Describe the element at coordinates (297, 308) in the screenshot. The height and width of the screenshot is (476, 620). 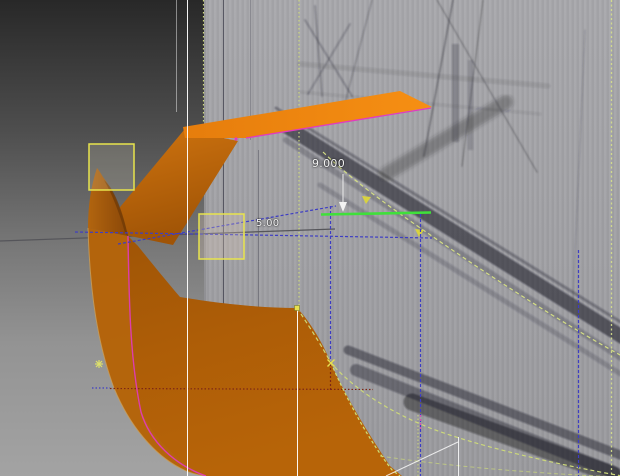
I see `vertex-point-marker` at that location.